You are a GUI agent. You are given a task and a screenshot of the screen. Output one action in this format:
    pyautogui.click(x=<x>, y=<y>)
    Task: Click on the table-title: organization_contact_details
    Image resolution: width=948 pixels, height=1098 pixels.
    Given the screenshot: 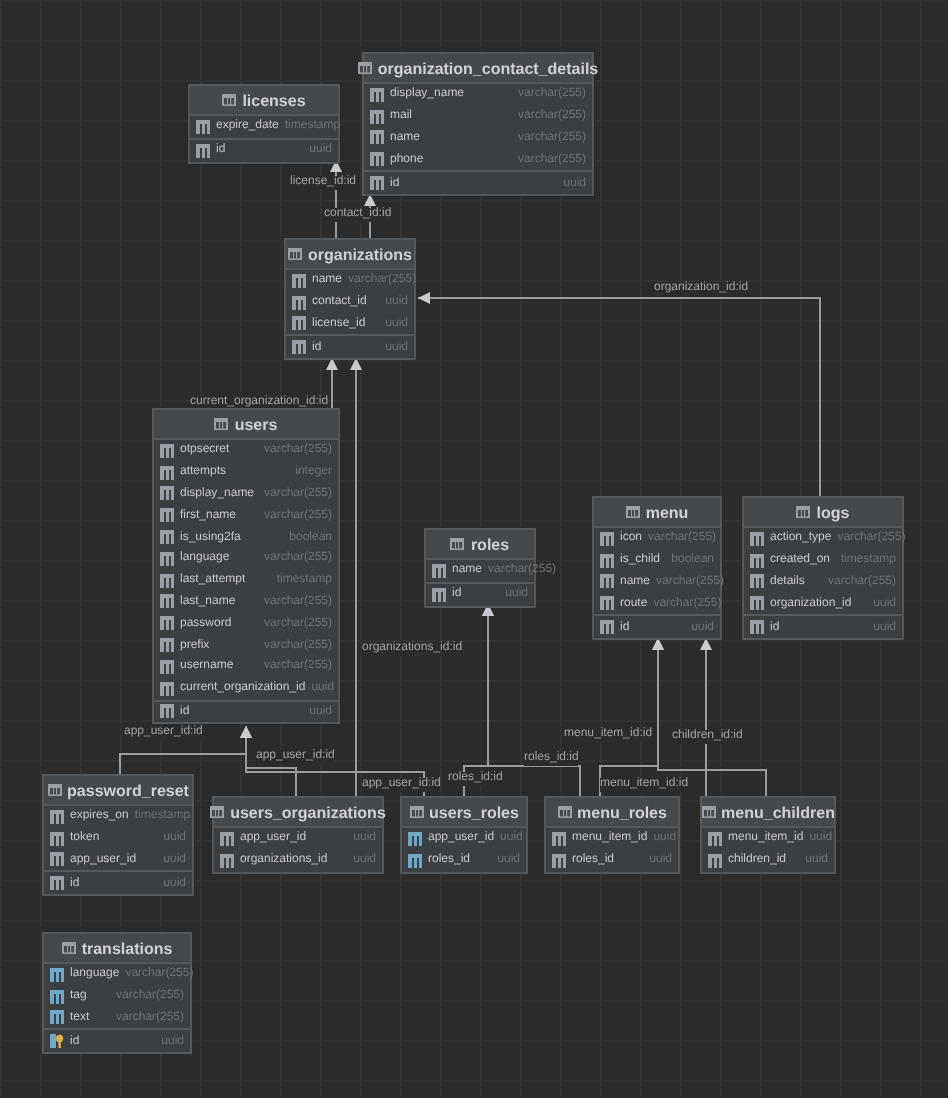 What is the action you would take?
    pyautogui.click(x=488, y=68)
    